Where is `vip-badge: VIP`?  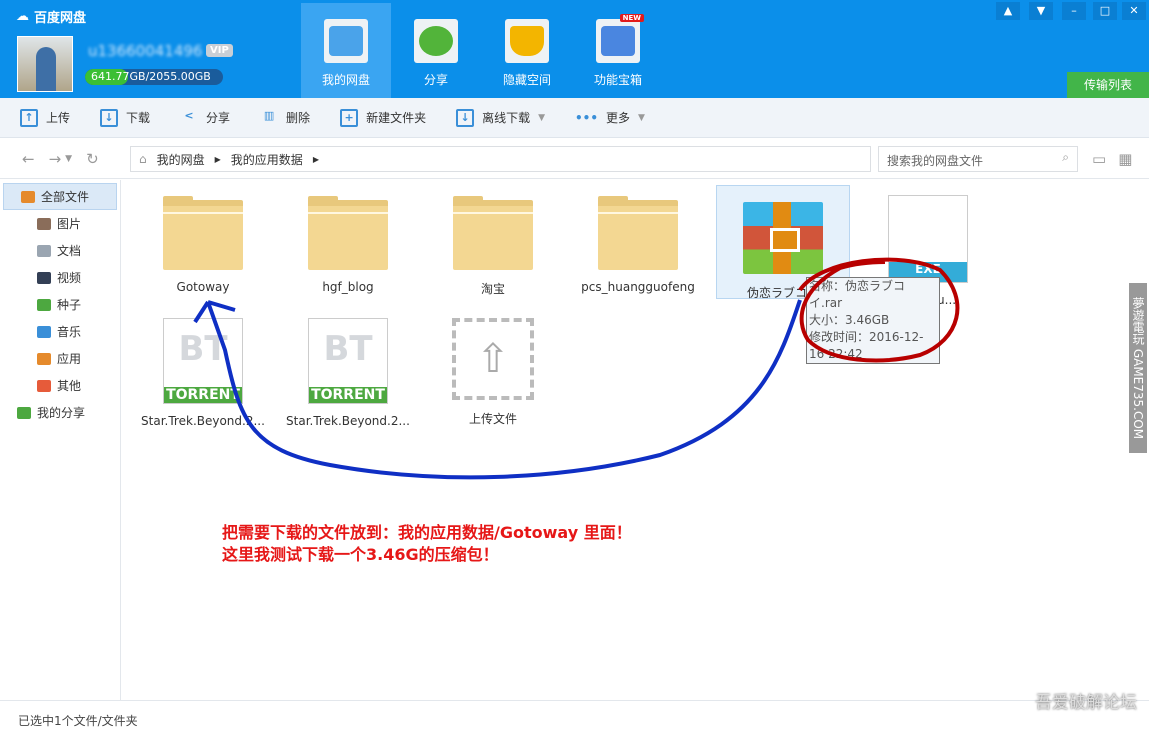
vip-badge: VIP is located at coordinates (219, 50).